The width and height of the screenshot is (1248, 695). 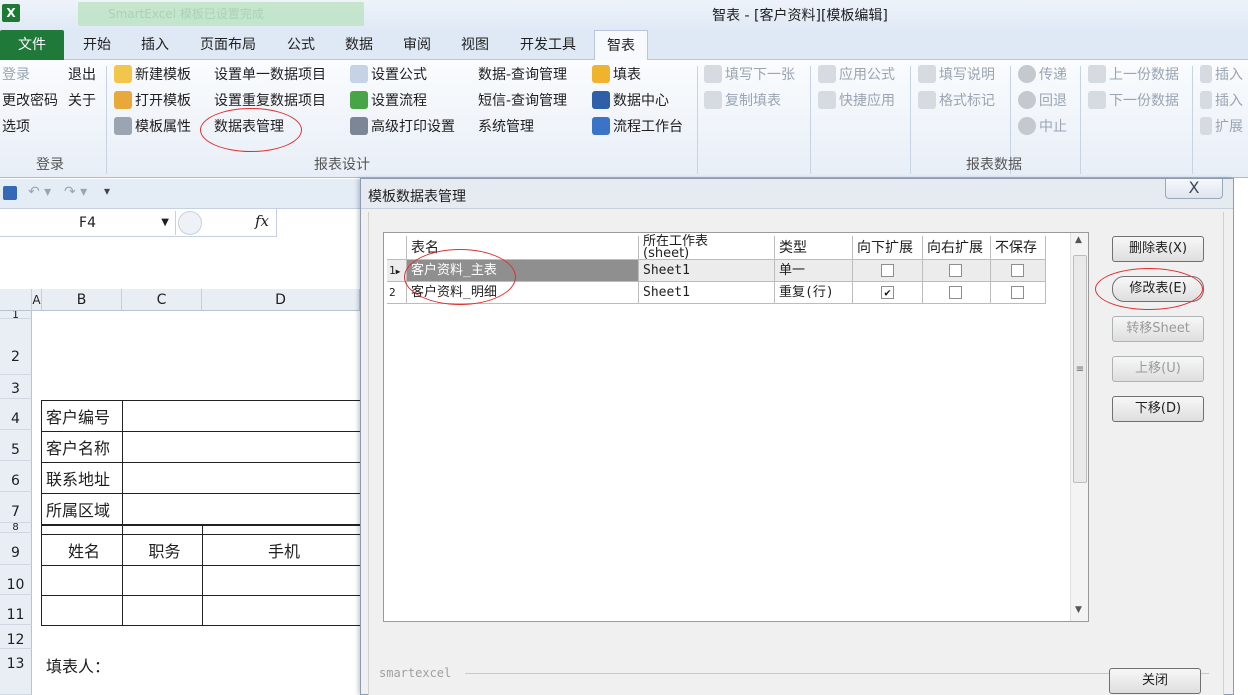 I want to click on pass-button: 传递, so click(x=1042, y=75).